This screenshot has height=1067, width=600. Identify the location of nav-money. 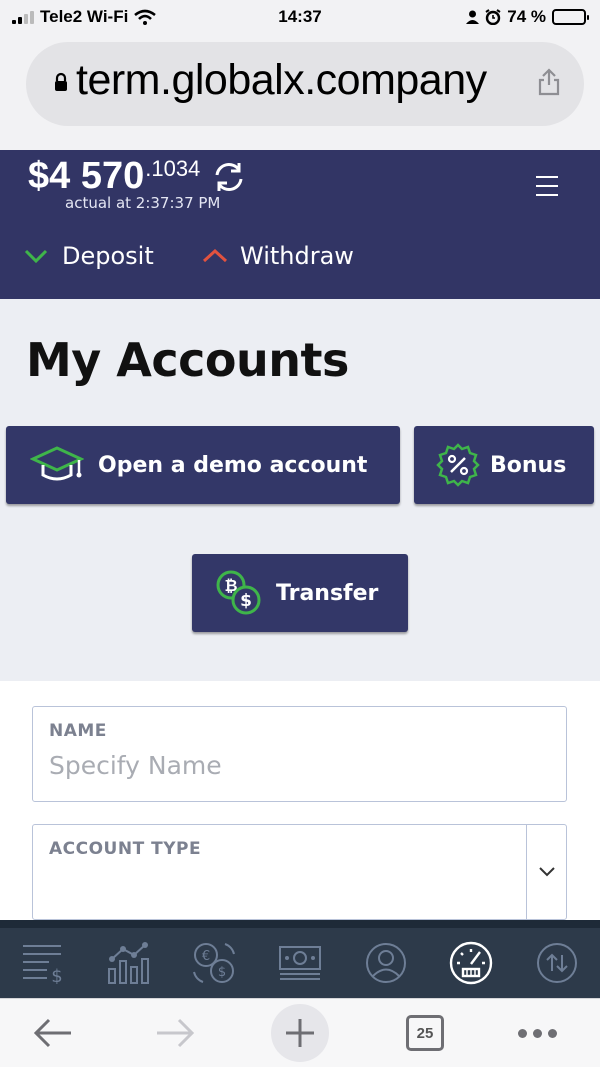
(300, 963).